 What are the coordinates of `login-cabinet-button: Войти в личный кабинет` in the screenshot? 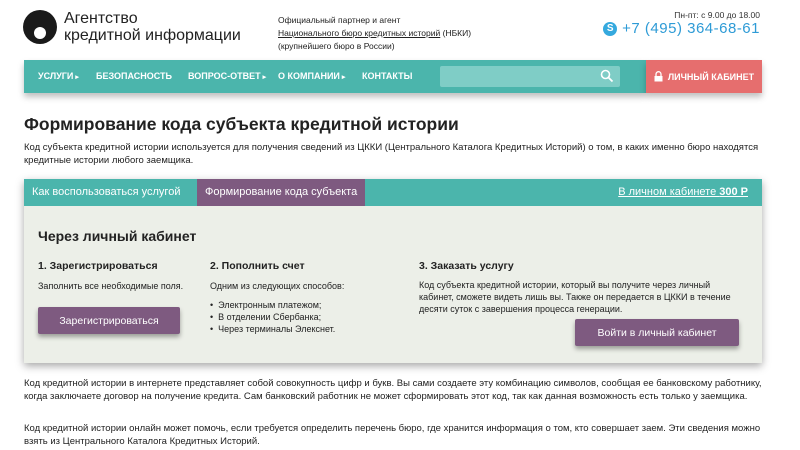 It's located at (657, 332).